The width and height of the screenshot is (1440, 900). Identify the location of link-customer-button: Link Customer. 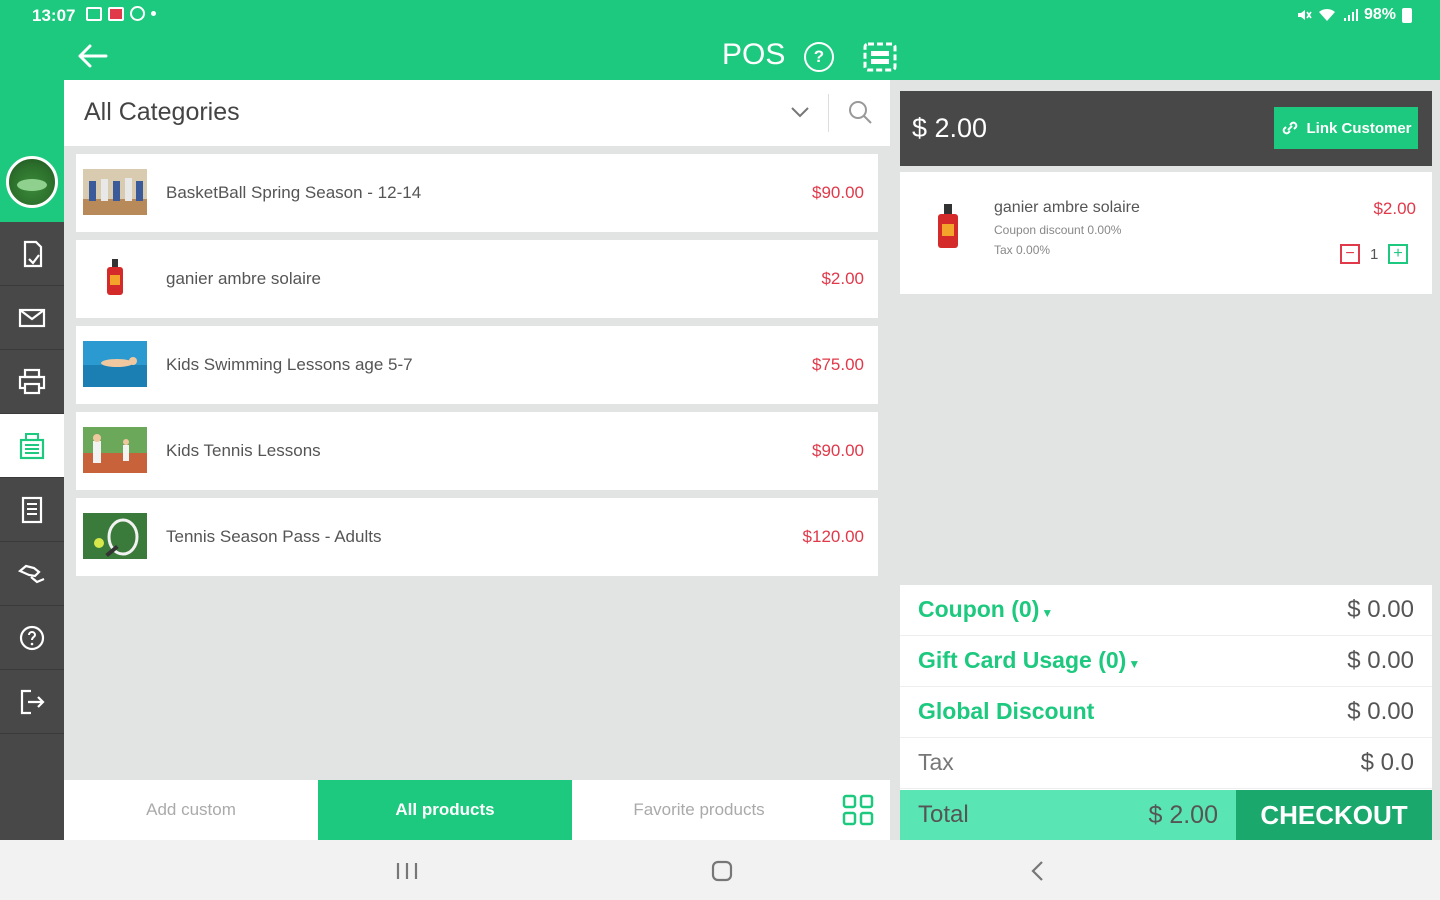
(1346, 128).